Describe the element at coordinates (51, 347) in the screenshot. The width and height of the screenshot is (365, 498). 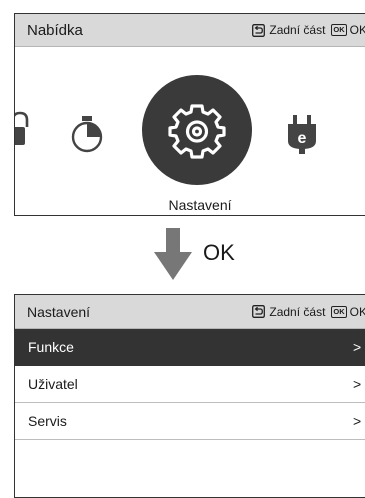
I see `menu-item-label: Funkce` at that location.